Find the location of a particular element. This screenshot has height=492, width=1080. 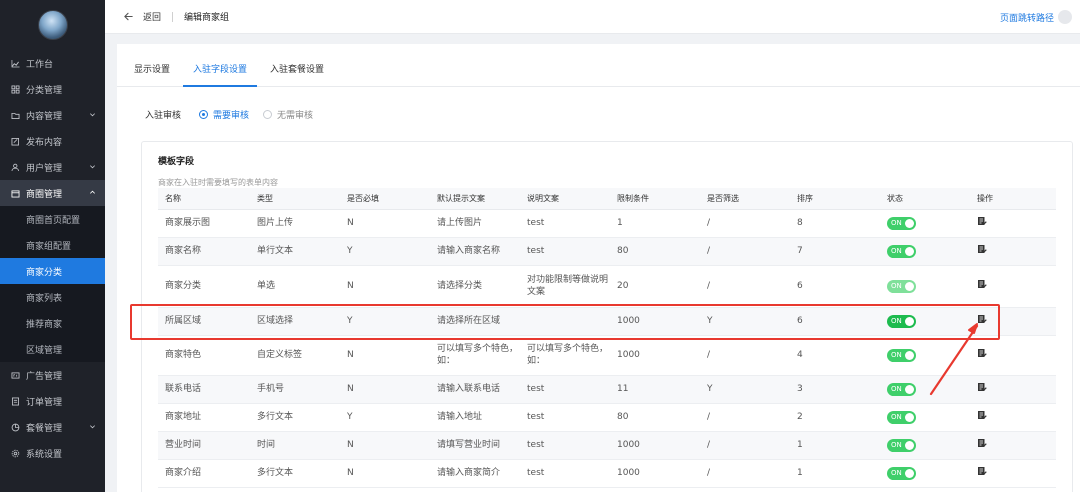

sidebar-subitem: 商家组配置 is located at coordinates (52, 245).